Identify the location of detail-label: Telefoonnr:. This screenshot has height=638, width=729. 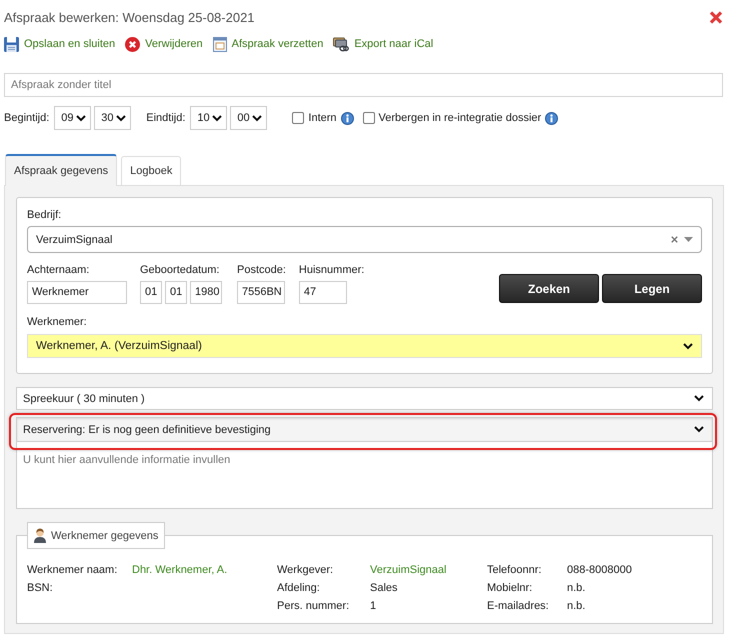
(514, 570).